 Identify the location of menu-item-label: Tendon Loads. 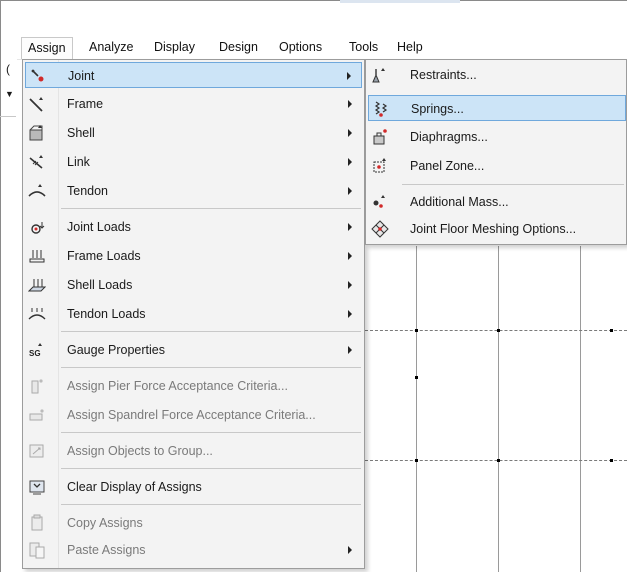
(106, 314).